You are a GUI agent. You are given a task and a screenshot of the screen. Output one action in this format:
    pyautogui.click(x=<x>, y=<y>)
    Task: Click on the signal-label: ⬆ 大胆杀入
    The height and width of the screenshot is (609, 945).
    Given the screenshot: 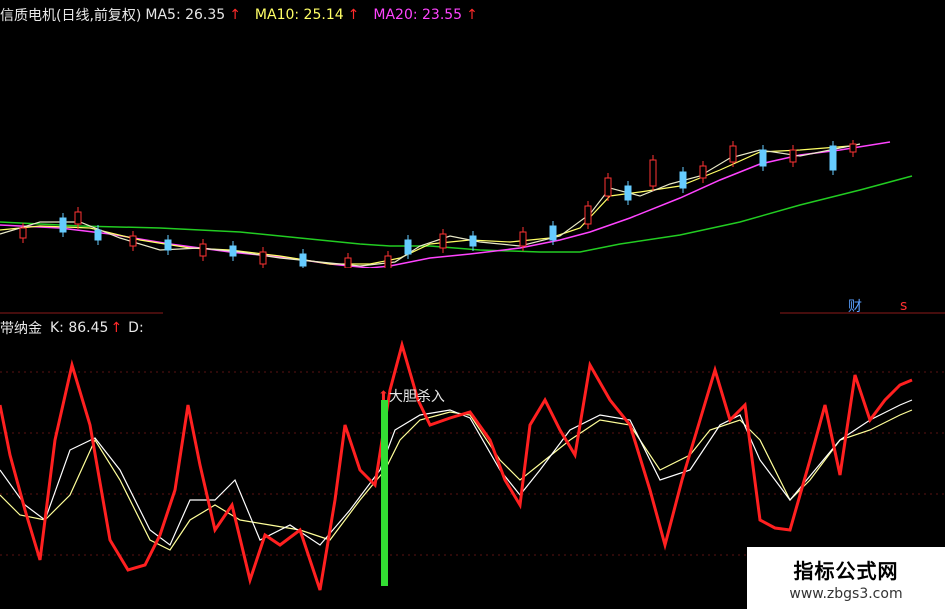 What is the action you would take?
    pyautogui.click(x=411, y=396)
    